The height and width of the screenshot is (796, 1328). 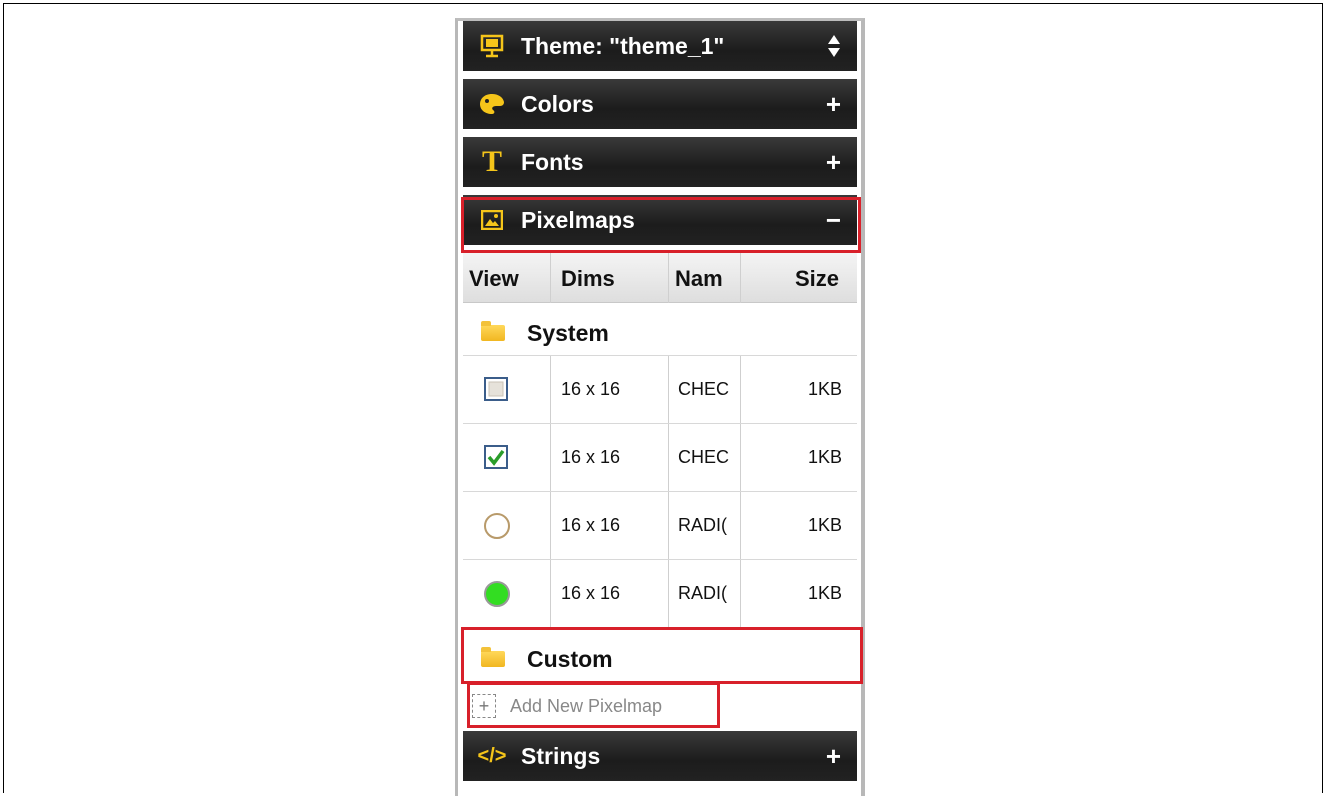 What do you see at coordinates (484, 706) in the screenshot?
I see `add-dashed-icon: +` at bounding box center [484, 706].